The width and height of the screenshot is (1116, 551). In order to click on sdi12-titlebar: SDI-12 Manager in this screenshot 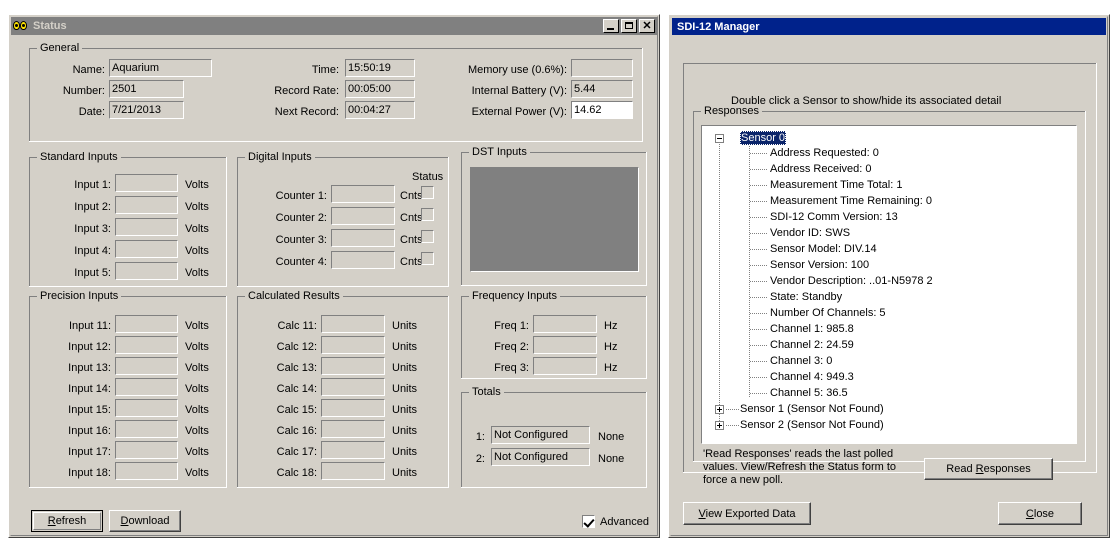, I will do `click(889, 26)`.